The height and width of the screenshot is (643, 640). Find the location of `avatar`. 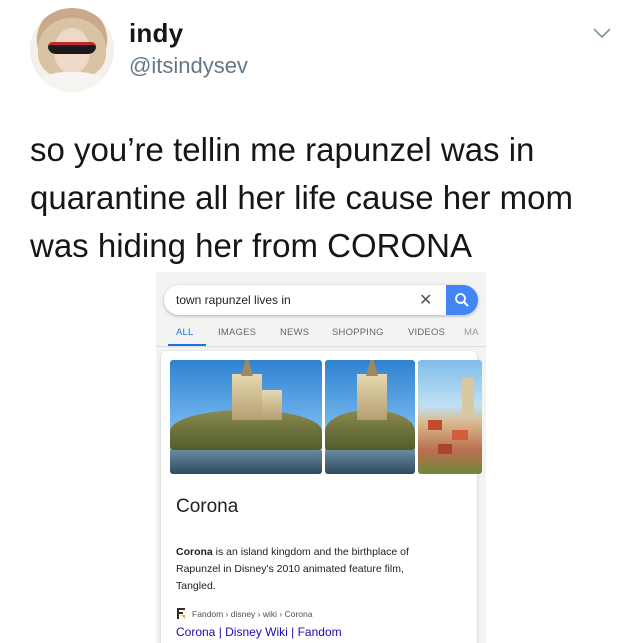

avatar is located at coordinates (72, 50).